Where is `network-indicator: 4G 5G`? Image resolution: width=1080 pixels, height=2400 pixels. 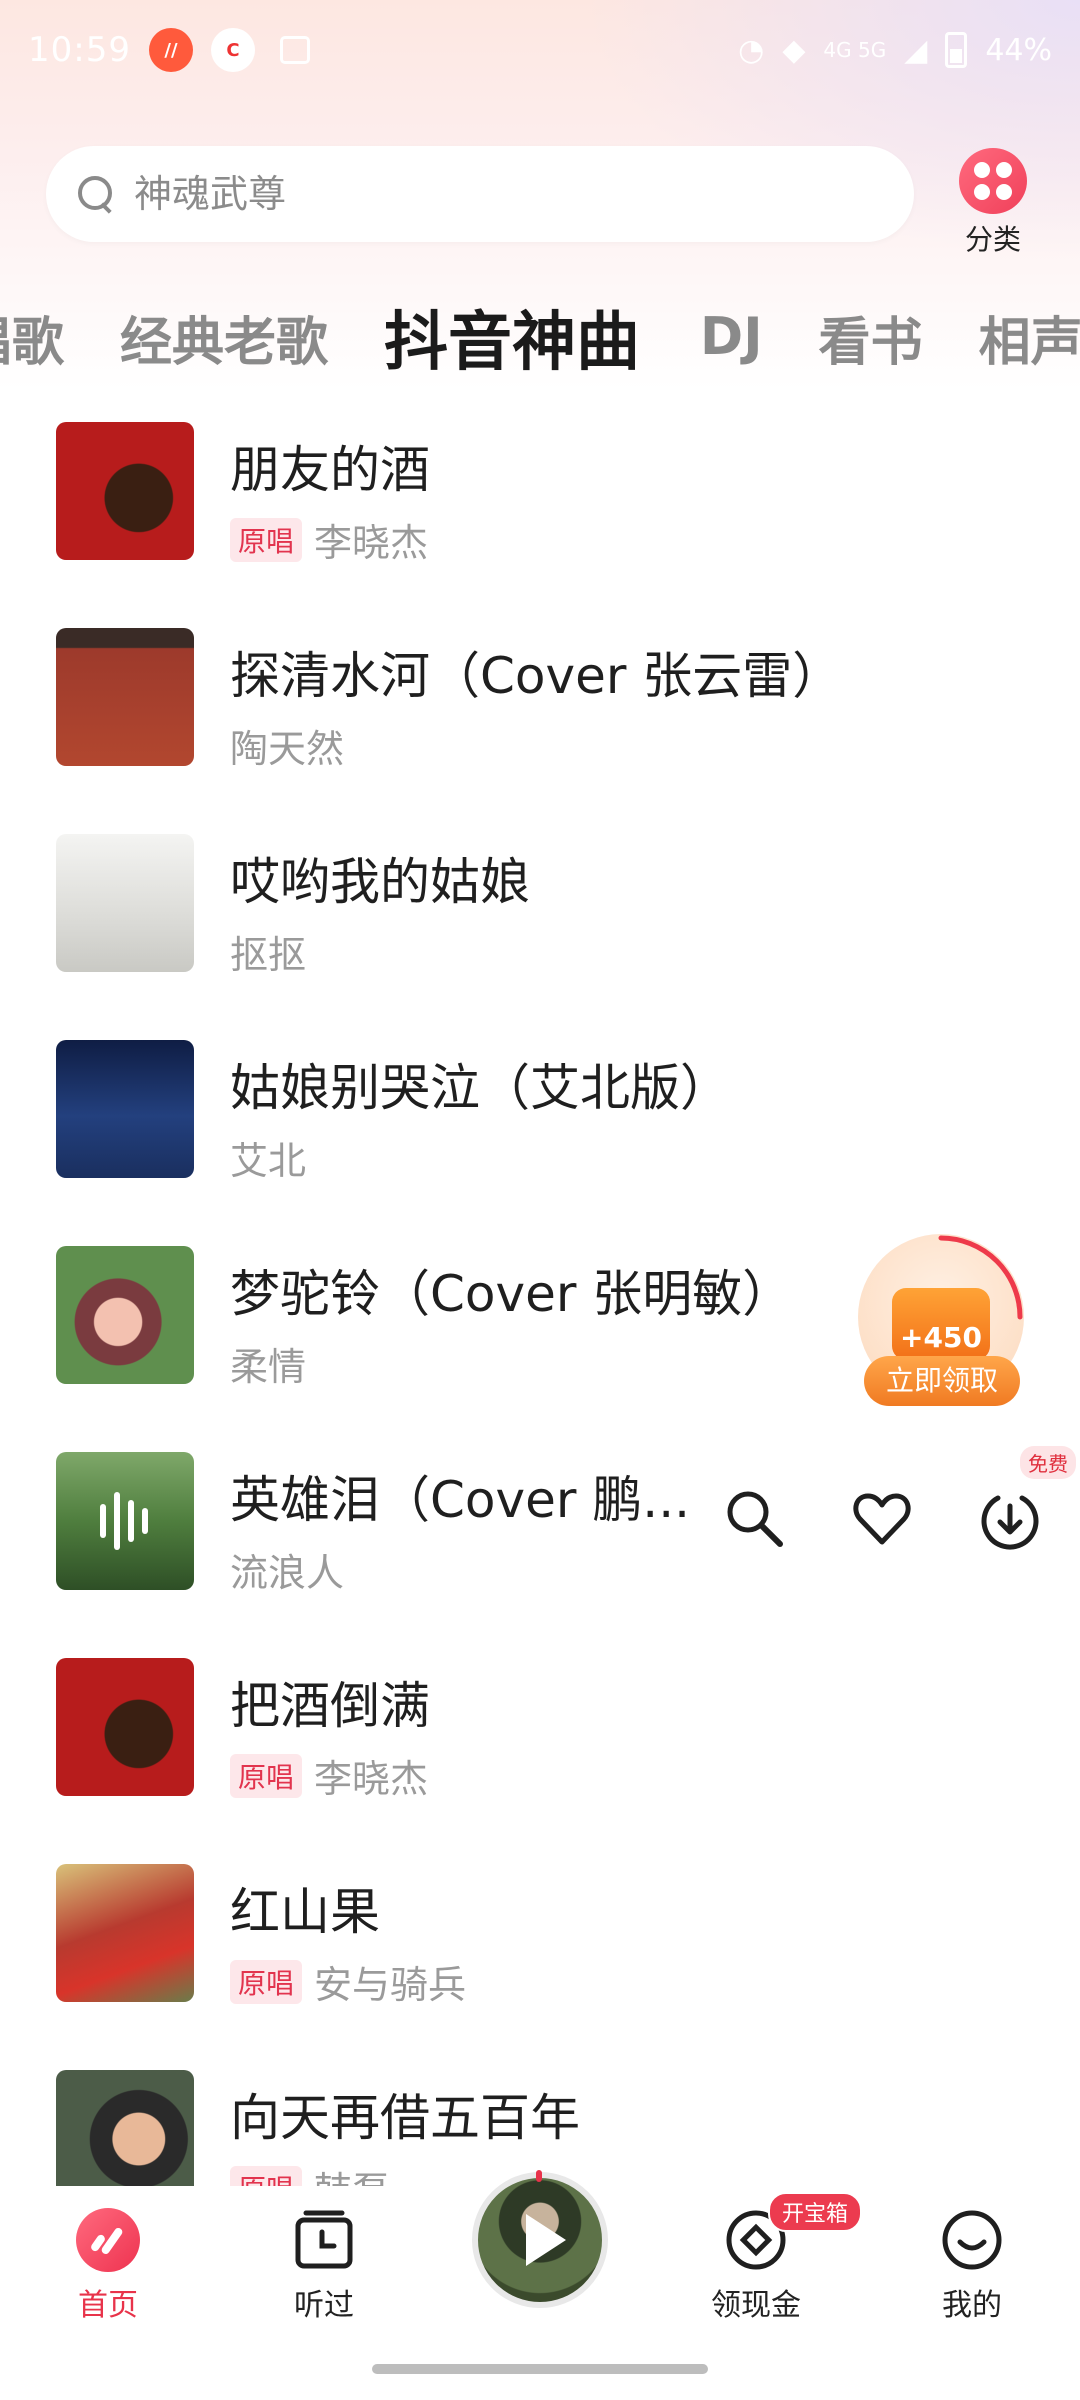
network-indicator: 4G 5G is located at coordinates (855, 50).